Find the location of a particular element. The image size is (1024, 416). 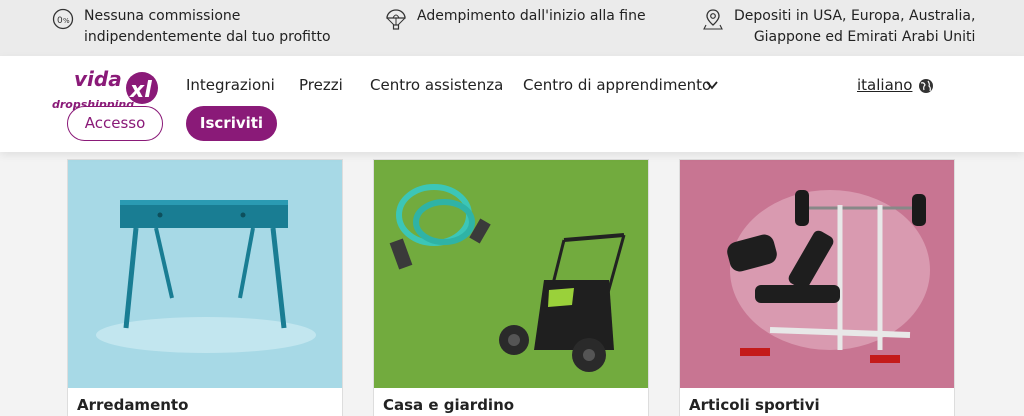

login-button: Accesso is located at coordinates (115, 123).